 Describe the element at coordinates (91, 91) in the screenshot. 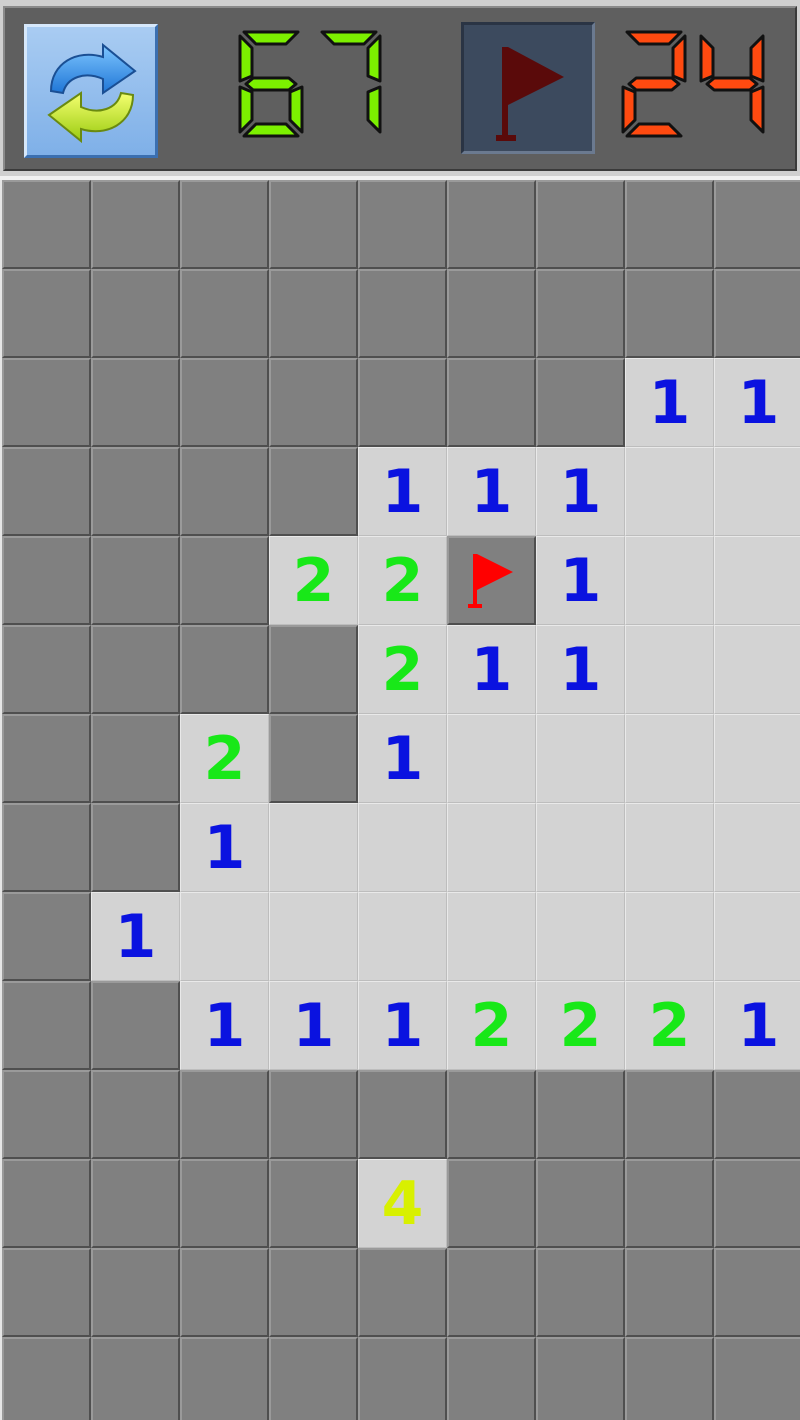

I see `restart-button` at that location.